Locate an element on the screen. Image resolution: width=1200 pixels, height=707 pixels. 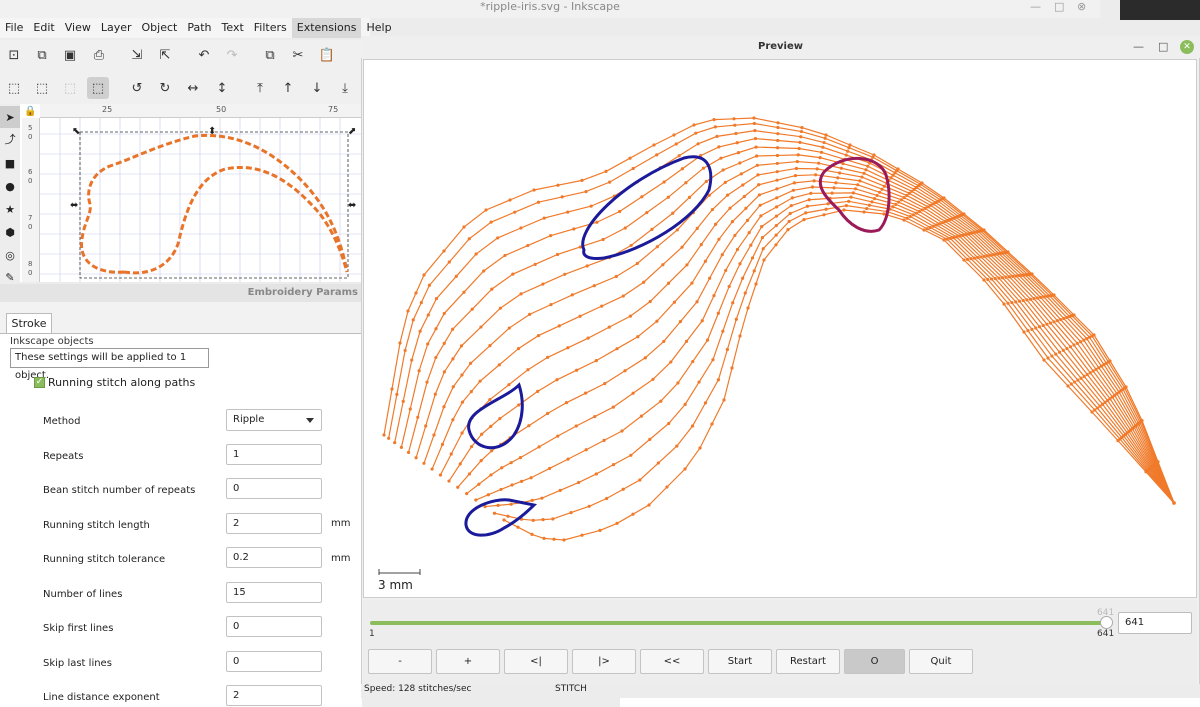
menu-filters: Filters is located at coordinates (270, 28).